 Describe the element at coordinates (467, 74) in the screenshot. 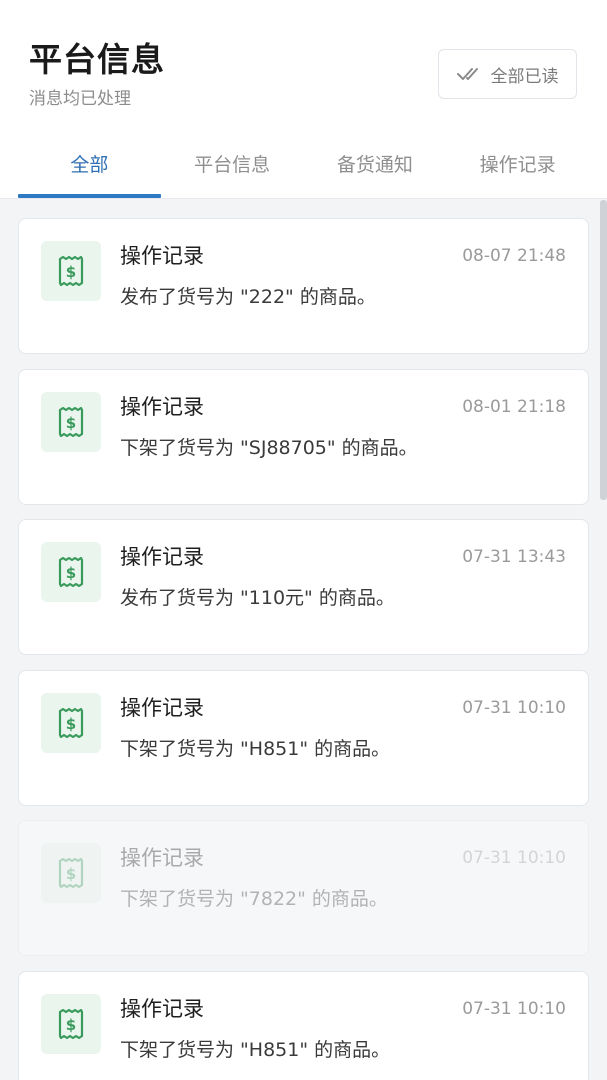

I see `double-check-icon` at that location.